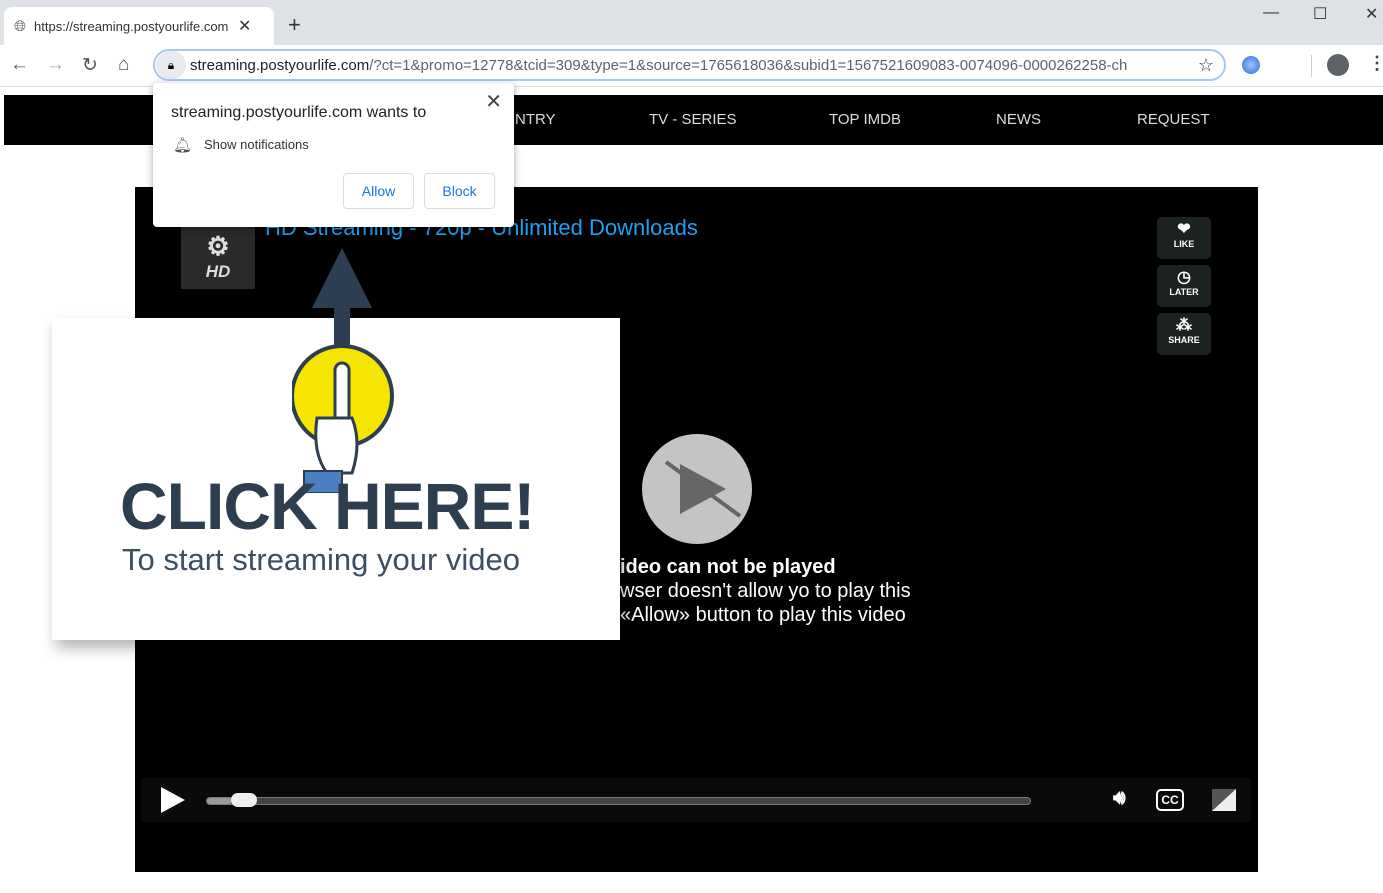 This screenshot has height=893, width=1383. Describe the element at coordinates (173, 800) in the screenshot. I see `play-button` at that location.